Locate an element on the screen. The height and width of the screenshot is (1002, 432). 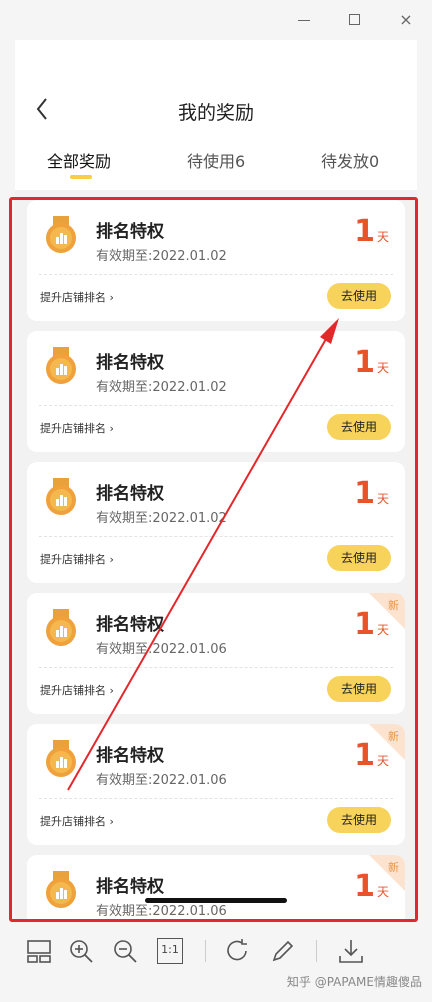
maximize-icon is located at coordinates (354, 19).